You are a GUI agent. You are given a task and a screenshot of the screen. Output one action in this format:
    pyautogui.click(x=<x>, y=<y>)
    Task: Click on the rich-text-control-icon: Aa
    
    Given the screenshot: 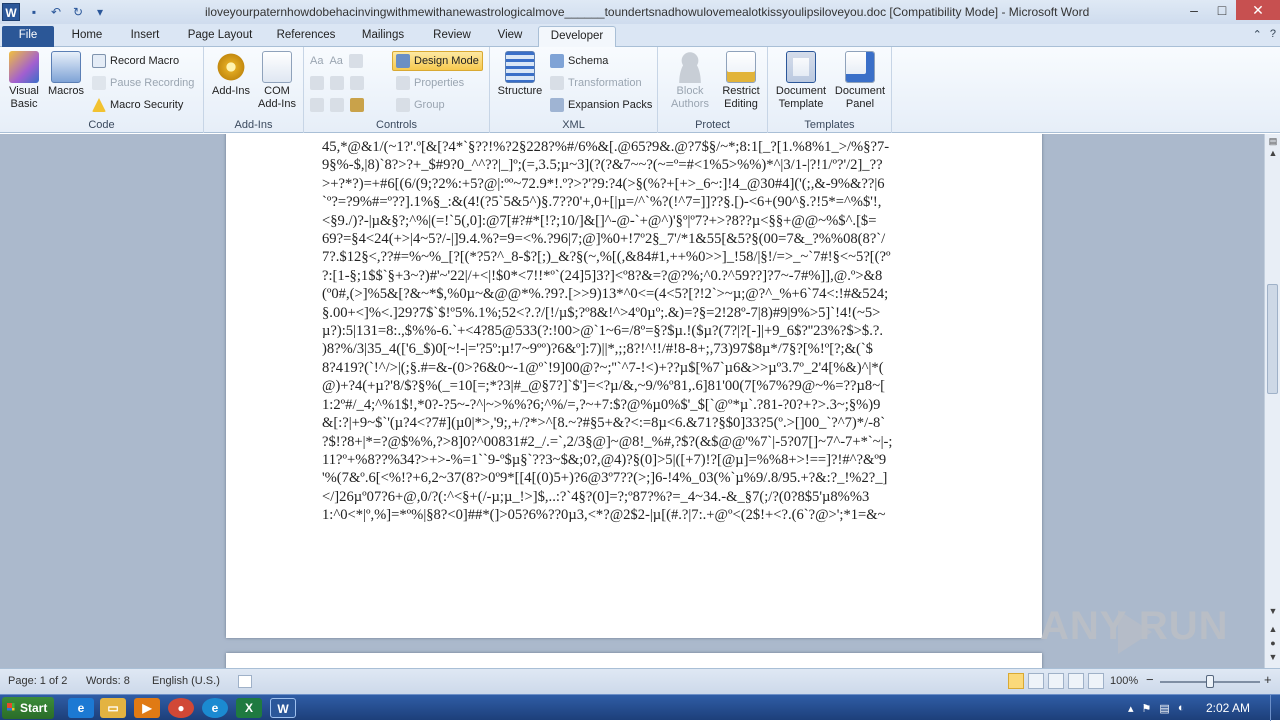 What is the action you would take?
    pyautogui.click(x=316, y=61)
    